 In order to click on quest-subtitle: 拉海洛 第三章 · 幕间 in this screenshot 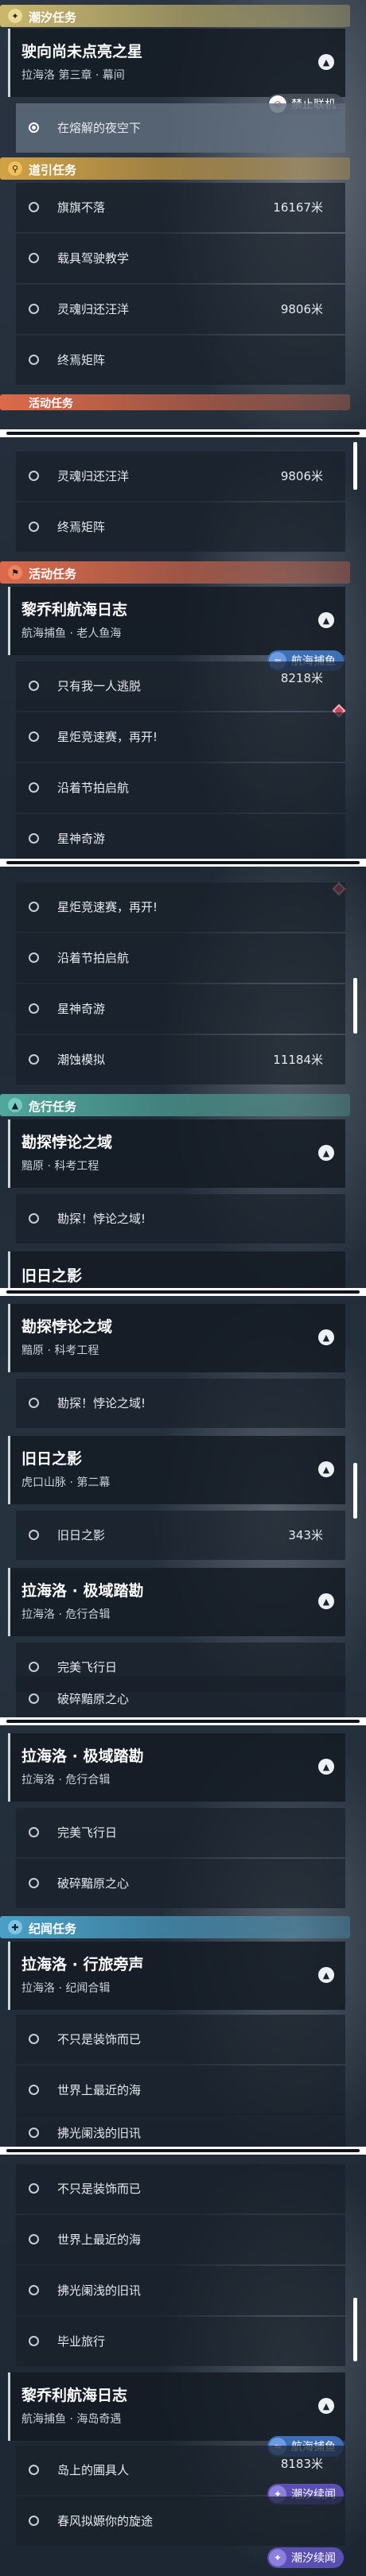, I will do `click(73, 76)`.